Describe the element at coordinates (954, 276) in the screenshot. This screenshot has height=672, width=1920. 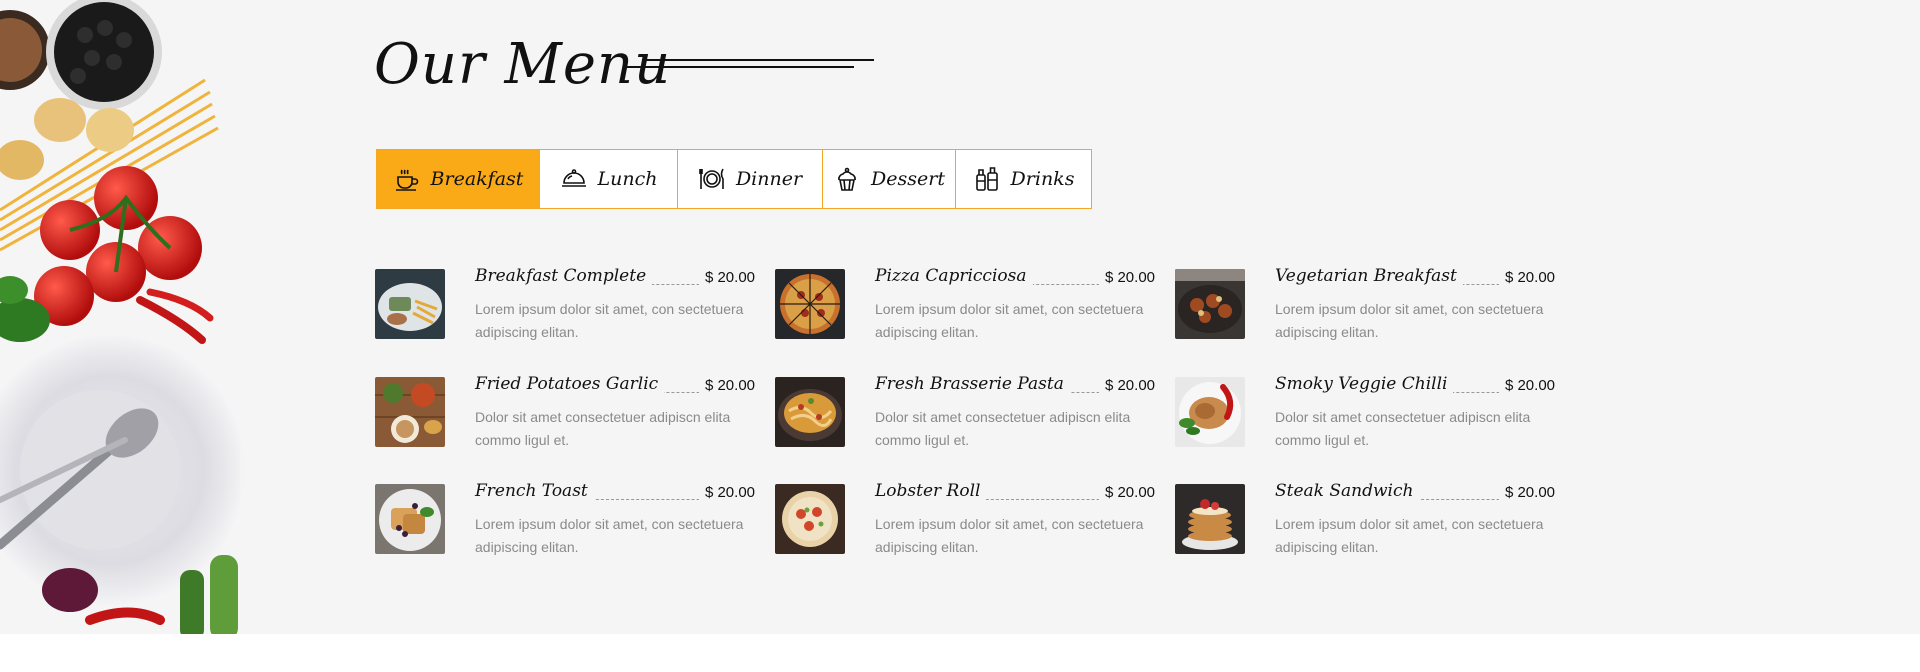
I see `menu-item-name: Pizza Capricciosa` at that location.